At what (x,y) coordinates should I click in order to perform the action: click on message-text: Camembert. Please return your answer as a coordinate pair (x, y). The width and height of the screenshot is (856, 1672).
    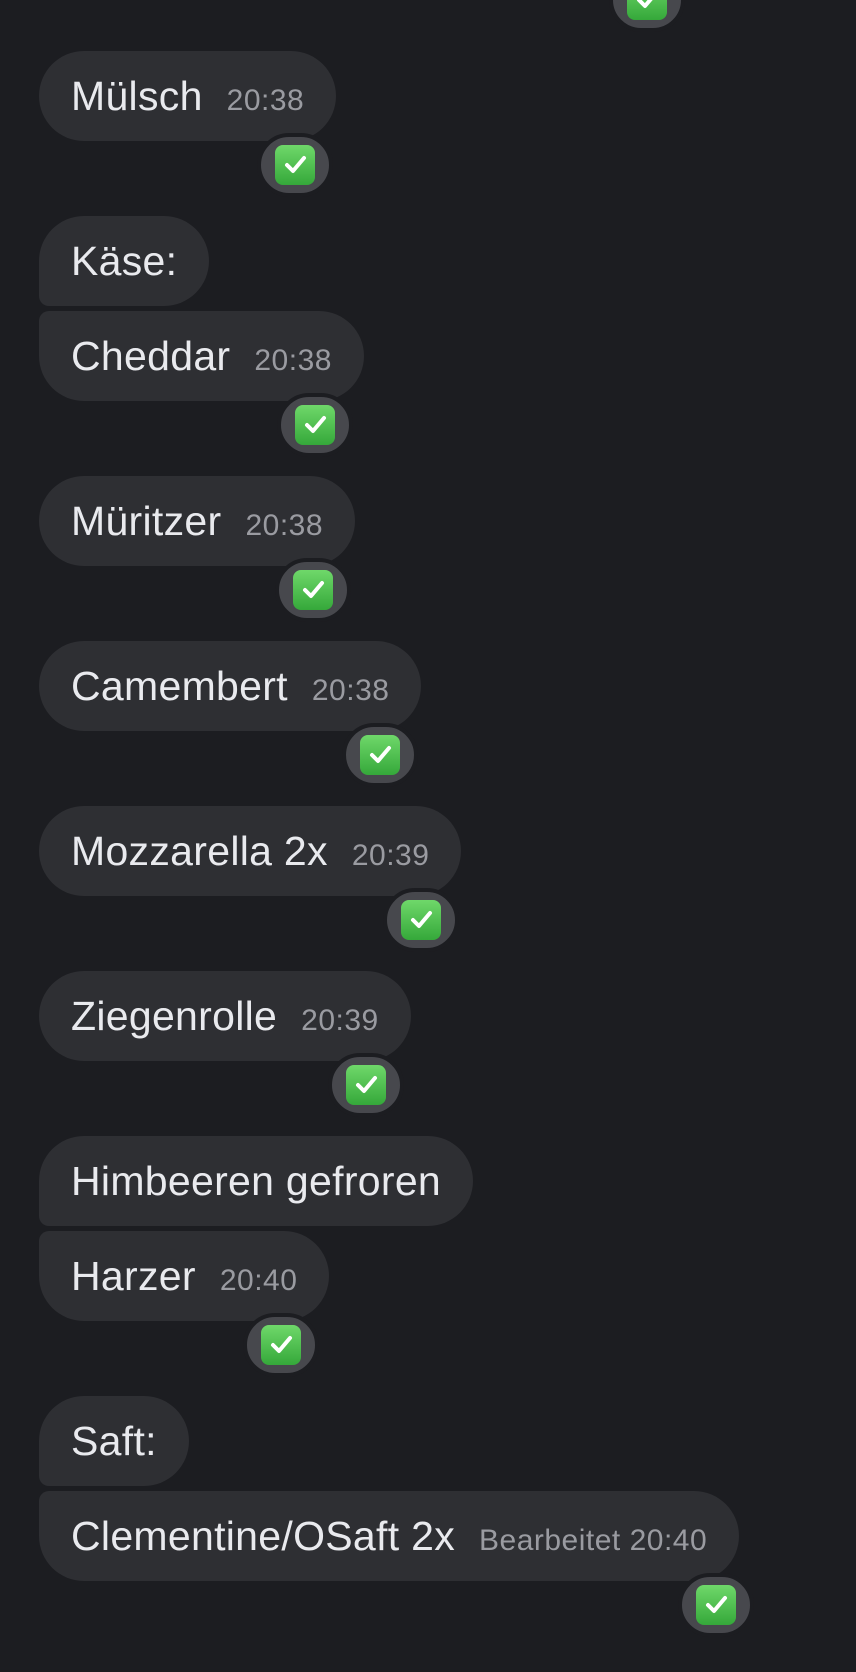
    Looking at the image, I should click on (179, 685).